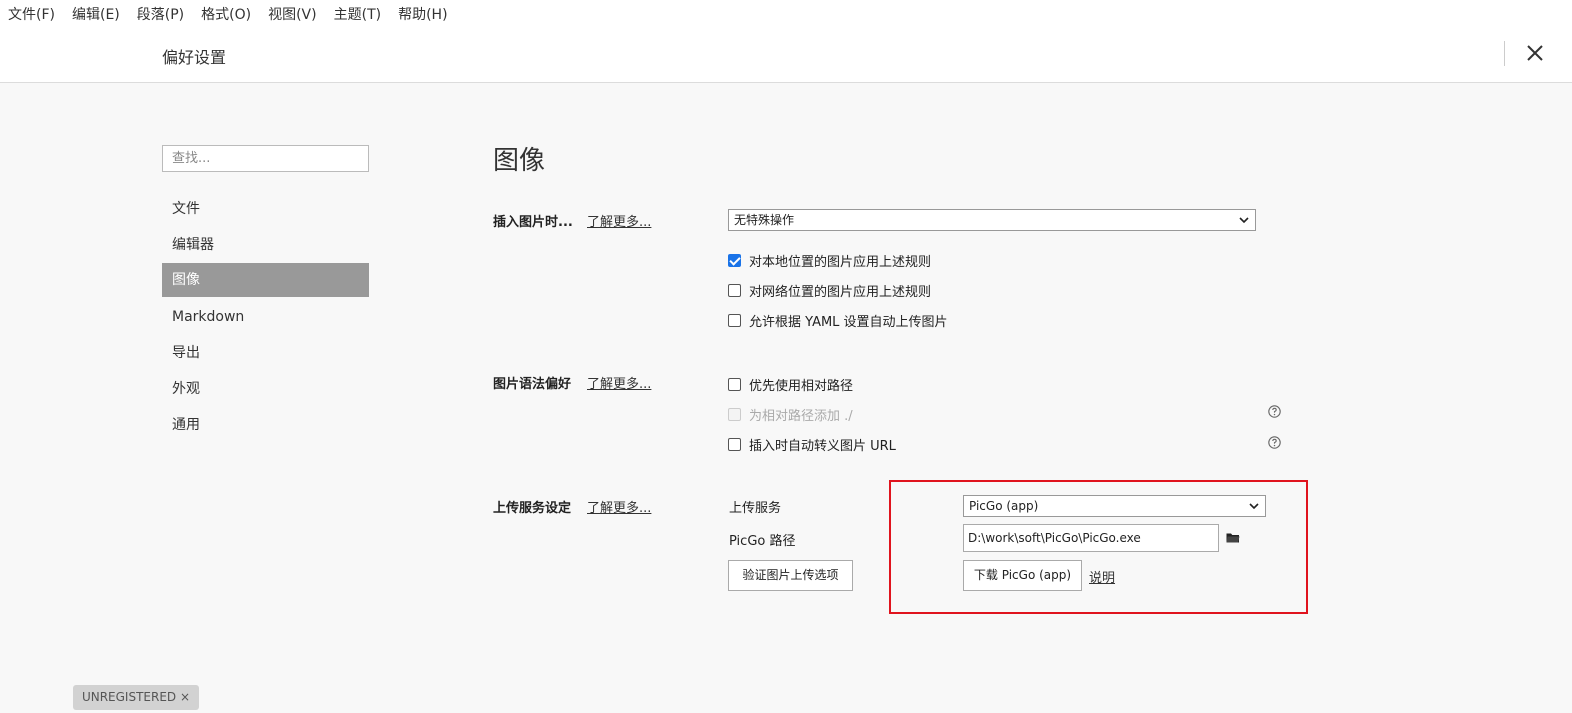  I want to click on sidebar-nav: 文件 编辑器 图像 Markdown 导出 外观 通用, so click(265, 317).